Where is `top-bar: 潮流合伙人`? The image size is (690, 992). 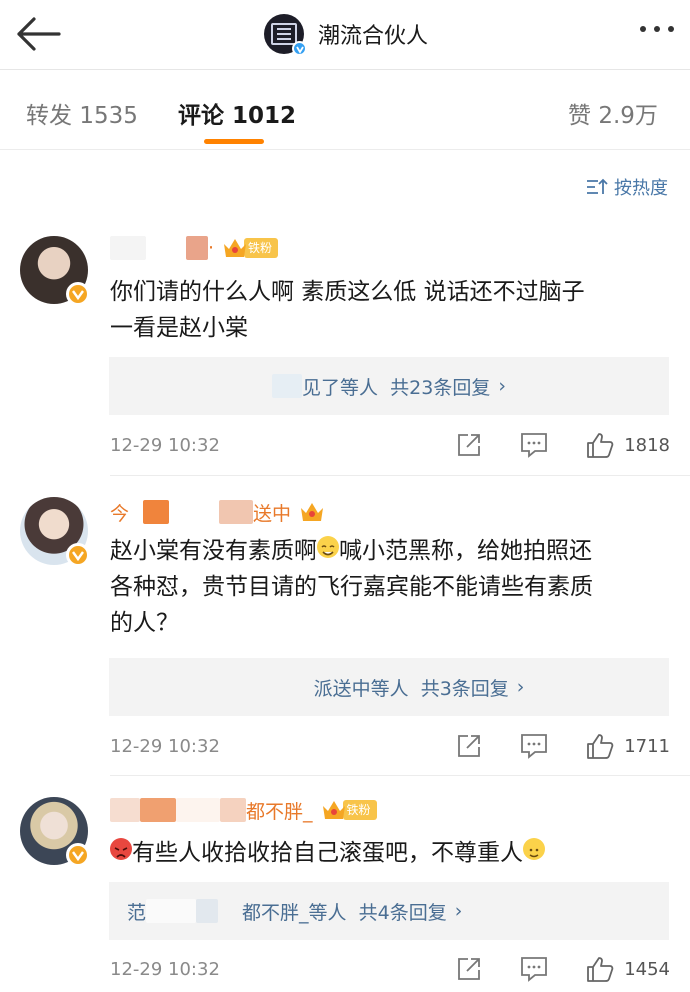 top-bar: 潮流合伙人 is located at coordinates (345, 35).